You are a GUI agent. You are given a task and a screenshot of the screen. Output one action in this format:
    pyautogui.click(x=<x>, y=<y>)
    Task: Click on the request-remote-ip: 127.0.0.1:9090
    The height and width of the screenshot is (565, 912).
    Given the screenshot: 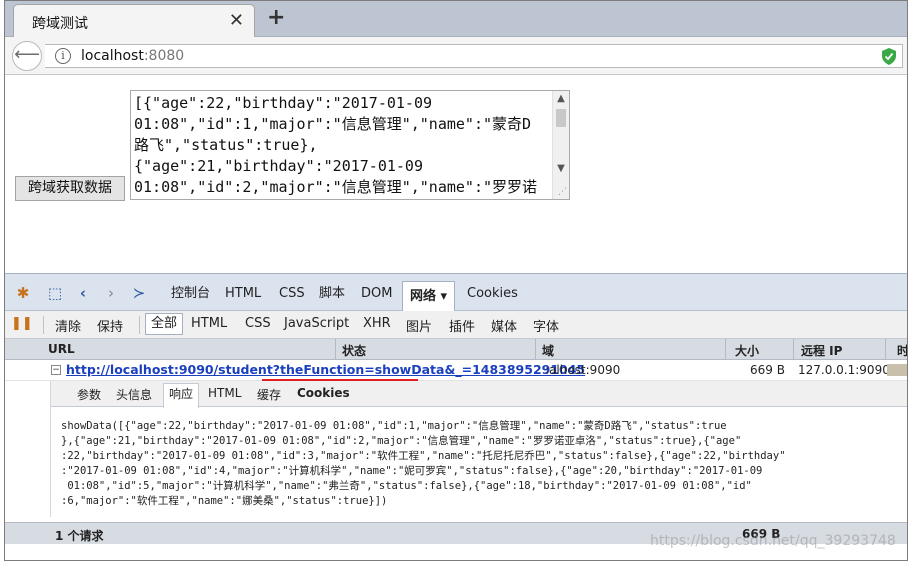 What is the action you would take?
    pyautogui.click(x=844, y=370)
    